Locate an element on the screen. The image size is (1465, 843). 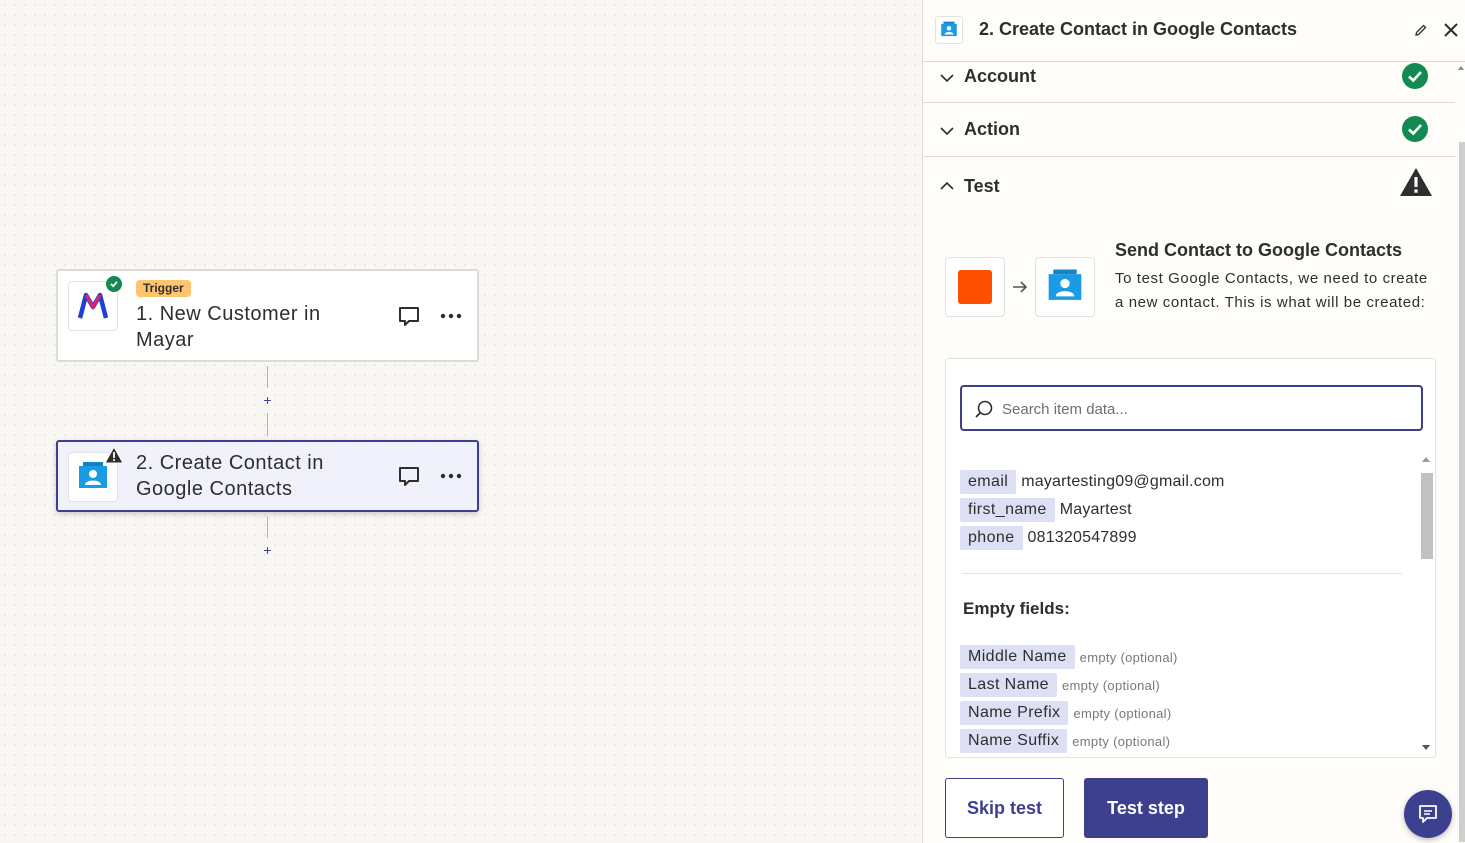
field-key: email is located at coordinates (988, 482).